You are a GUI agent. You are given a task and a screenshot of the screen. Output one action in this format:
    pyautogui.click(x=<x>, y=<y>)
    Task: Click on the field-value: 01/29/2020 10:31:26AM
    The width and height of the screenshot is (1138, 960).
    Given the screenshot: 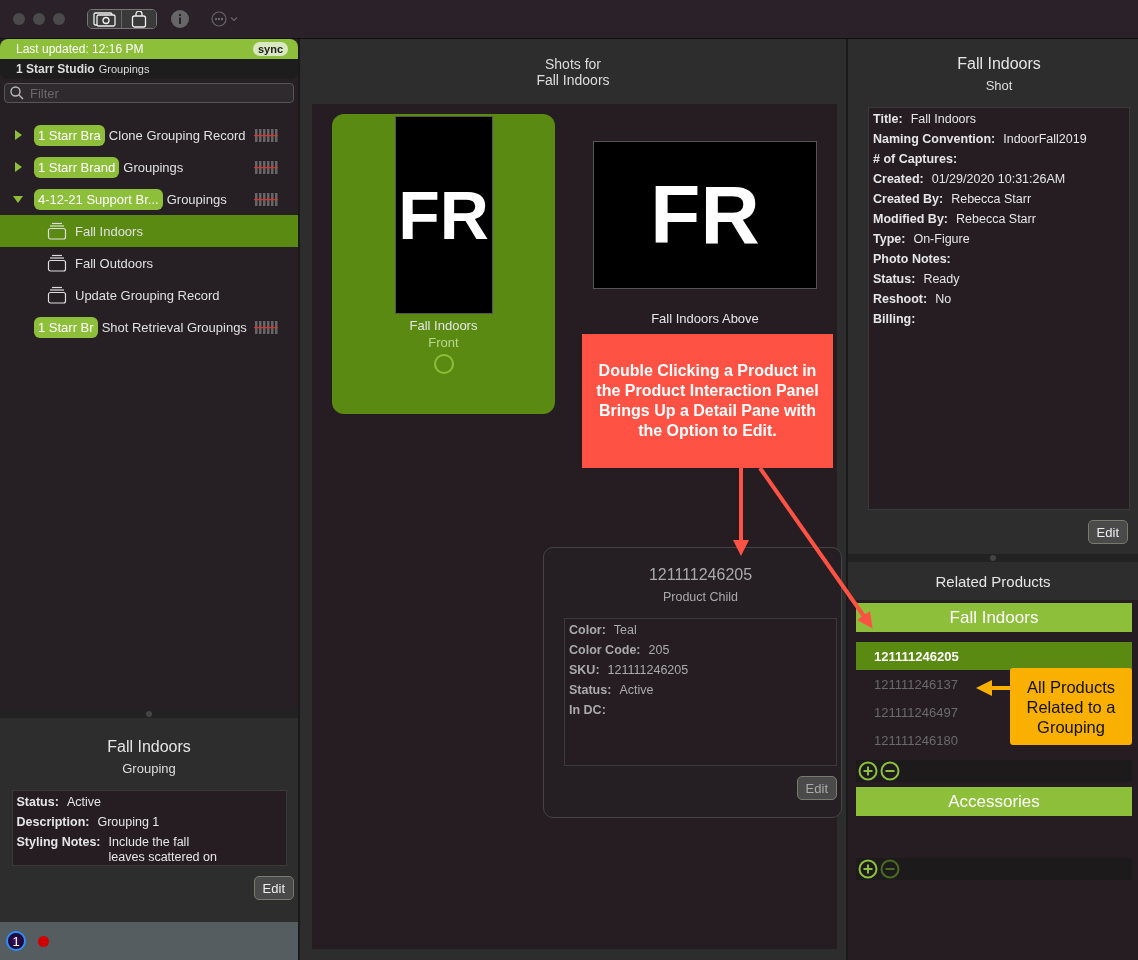 What is the action you would take?
    pyautogui.click(x=998, y=179)
    